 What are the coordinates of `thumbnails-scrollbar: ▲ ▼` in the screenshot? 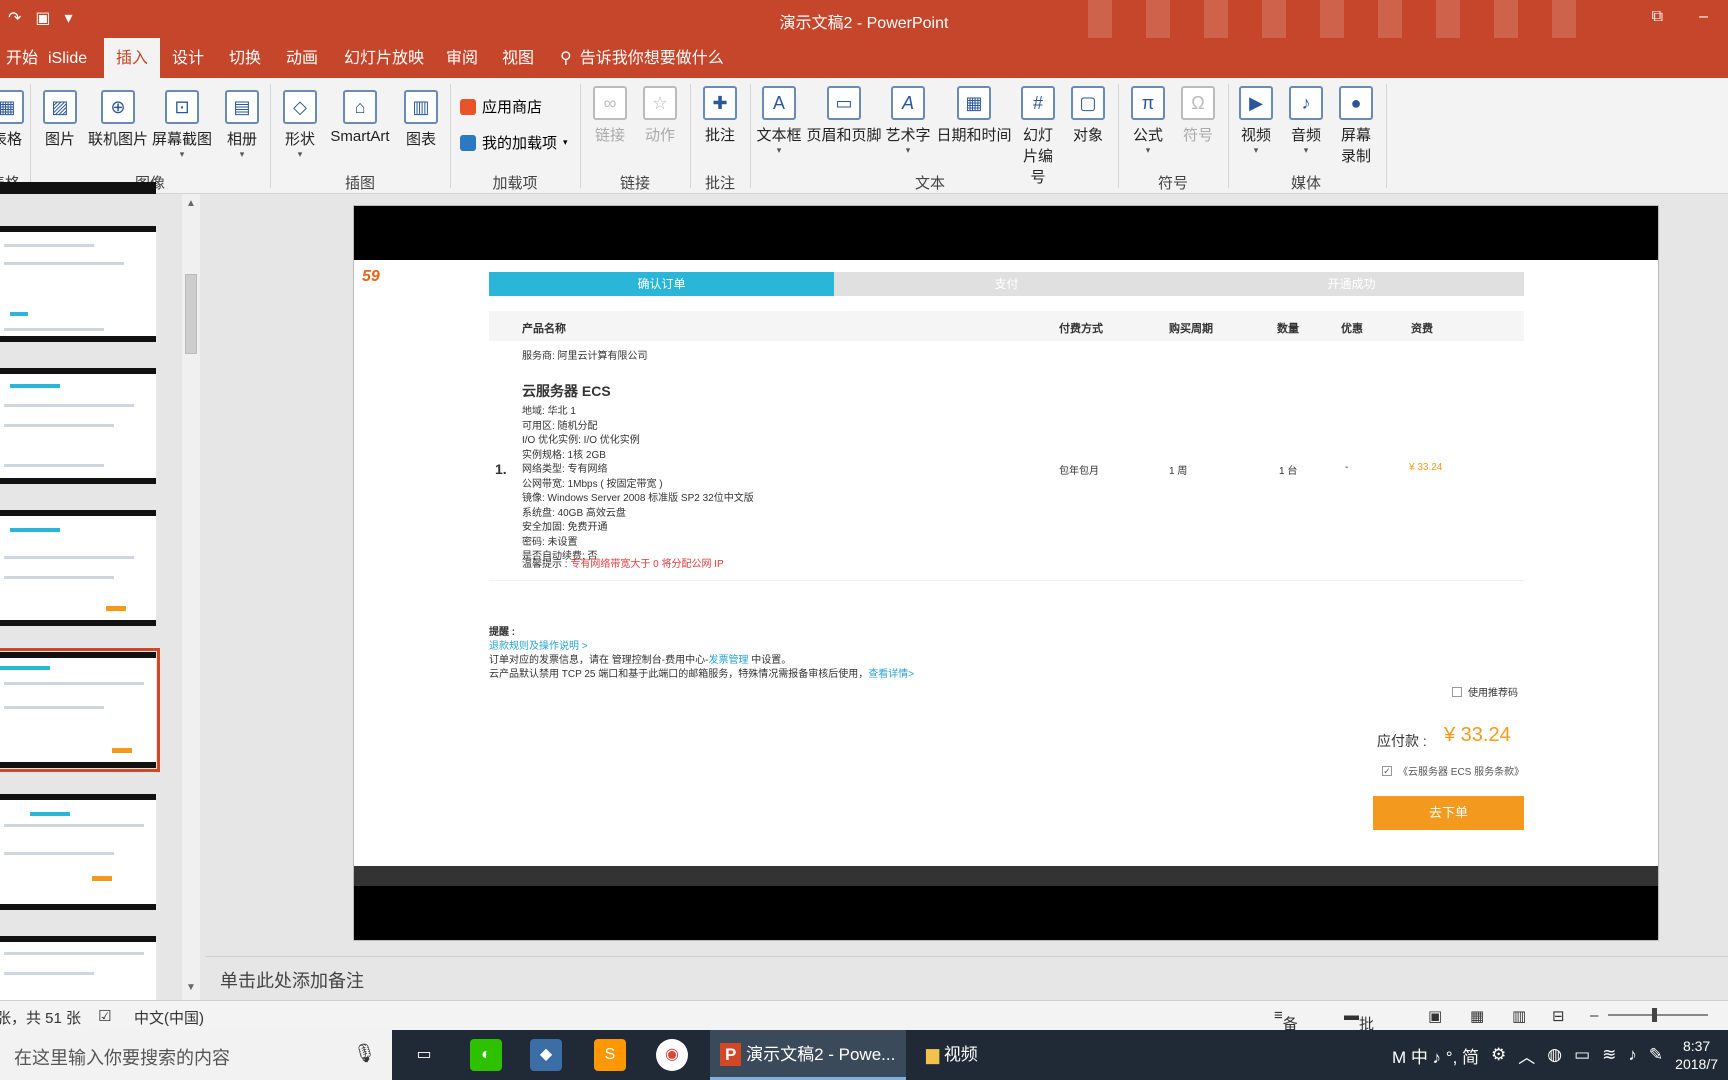 It's located at (191, 597).